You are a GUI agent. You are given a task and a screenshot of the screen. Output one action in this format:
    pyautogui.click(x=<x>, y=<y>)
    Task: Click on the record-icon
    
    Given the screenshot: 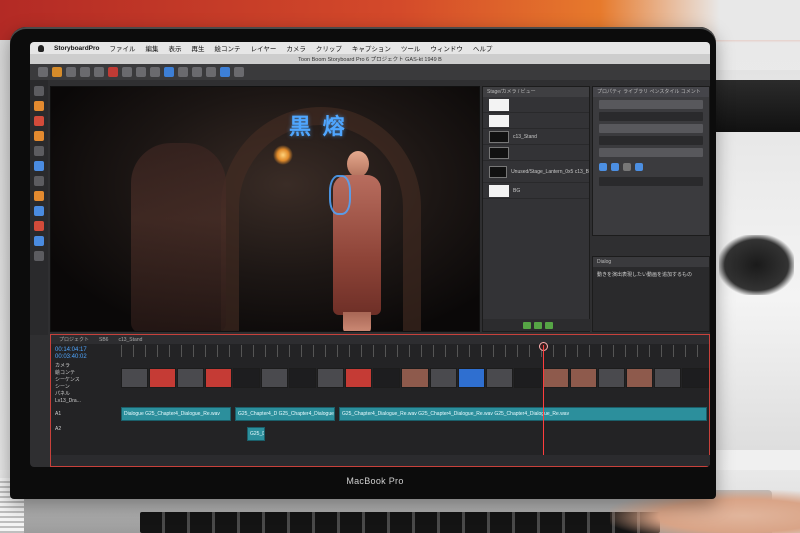 What is the action you would take?
    pyautogui.click(x=627, y=167)
    